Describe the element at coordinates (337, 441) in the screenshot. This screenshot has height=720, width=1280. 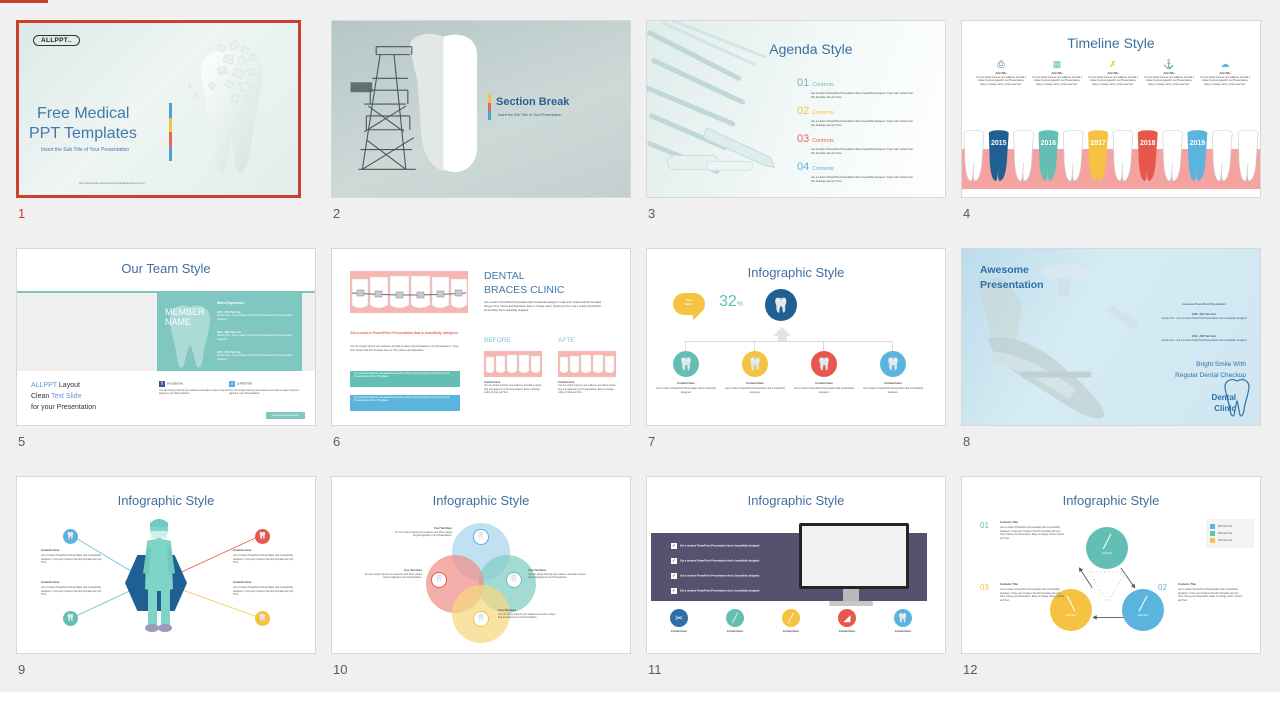
I see `slide-number-6: 6` at that location.